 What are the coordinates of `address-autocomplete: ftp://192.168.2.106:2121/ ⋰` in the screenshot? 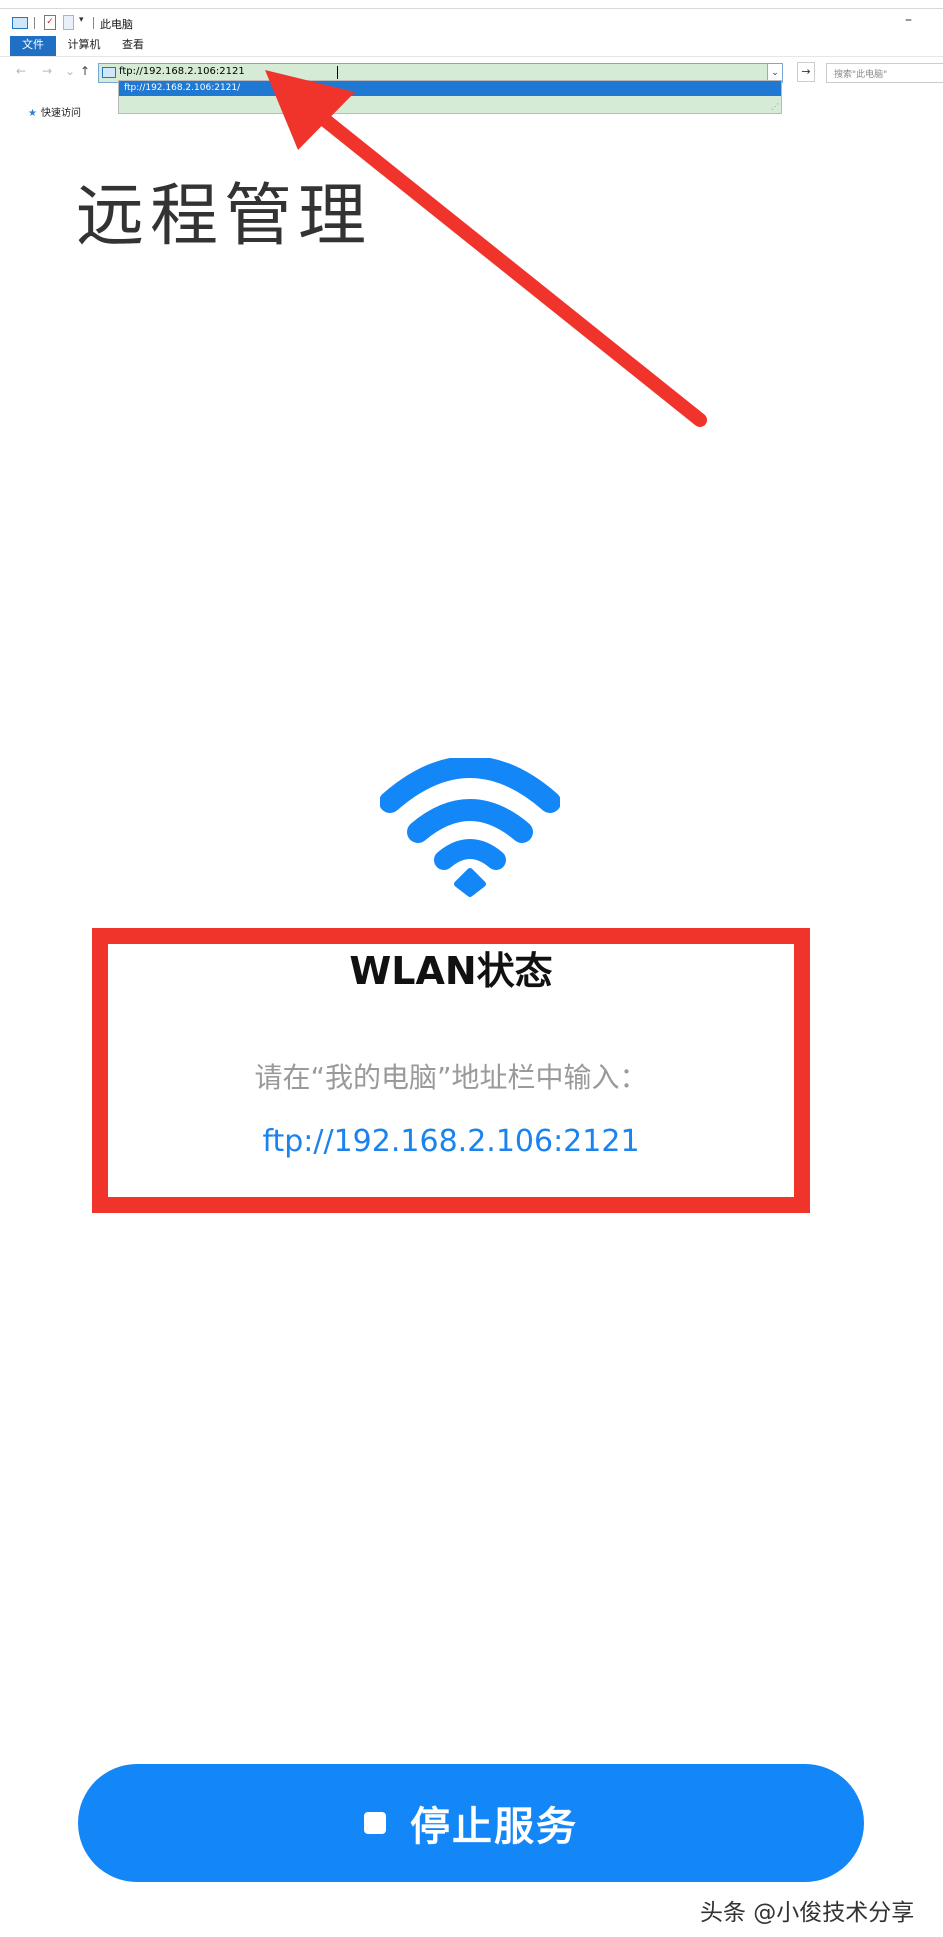 It's located at (450, 97).